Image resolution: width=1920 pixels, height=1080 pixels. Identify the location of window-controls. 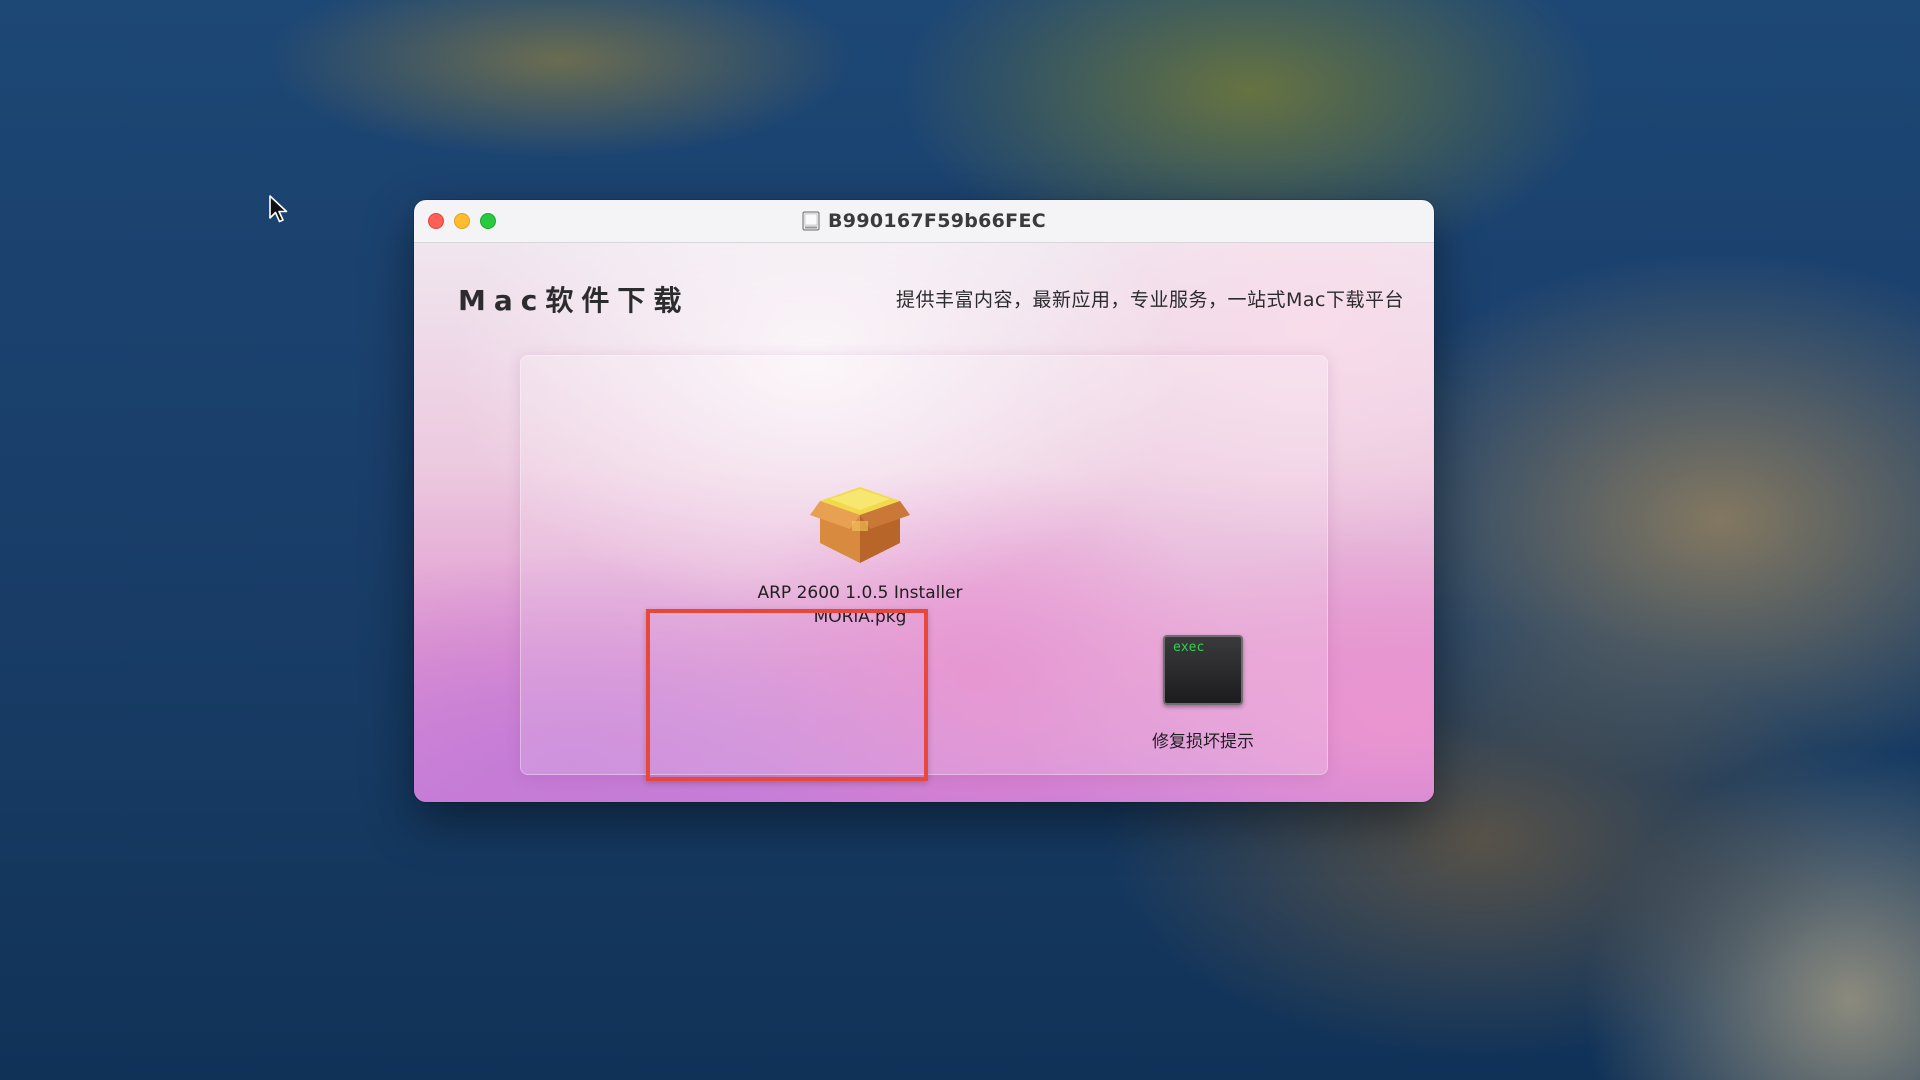
(462, 221).